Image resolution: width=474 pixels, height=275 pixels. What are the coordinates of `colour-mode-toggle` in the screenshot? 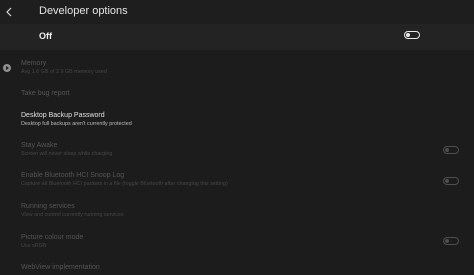 It's located at (451, 241).